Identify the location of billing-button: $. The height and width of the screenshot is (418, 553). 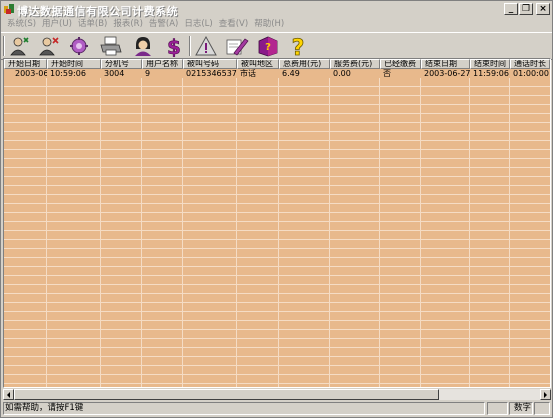
(174, 46).